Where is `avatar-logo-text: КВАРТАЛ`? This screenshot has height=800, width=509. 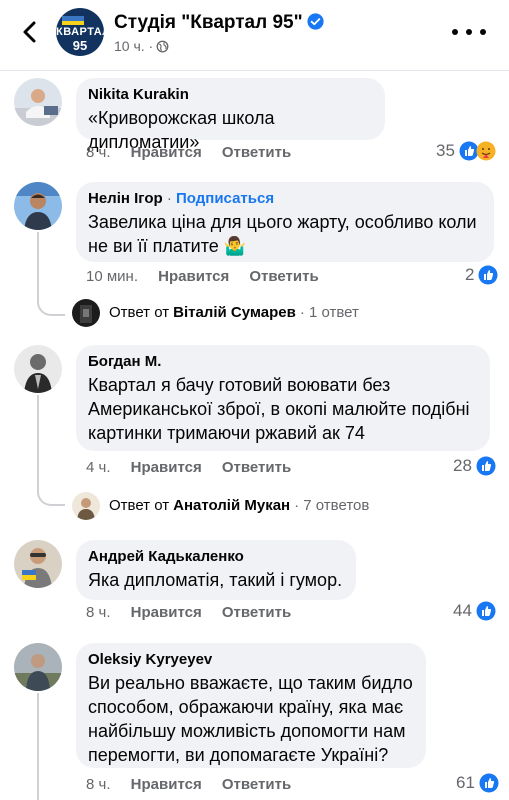
avatar-logo-text: КВАРТАЛ is located at coordinates (80, 32).